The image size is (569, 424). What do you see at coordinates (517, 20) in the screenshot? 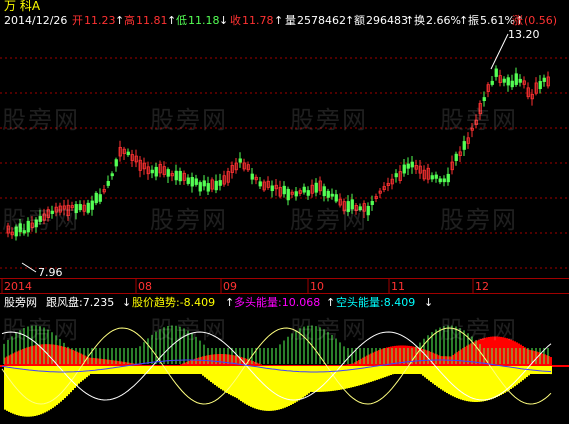
I see `change-label: 涨` at bounding box center [517, 20].